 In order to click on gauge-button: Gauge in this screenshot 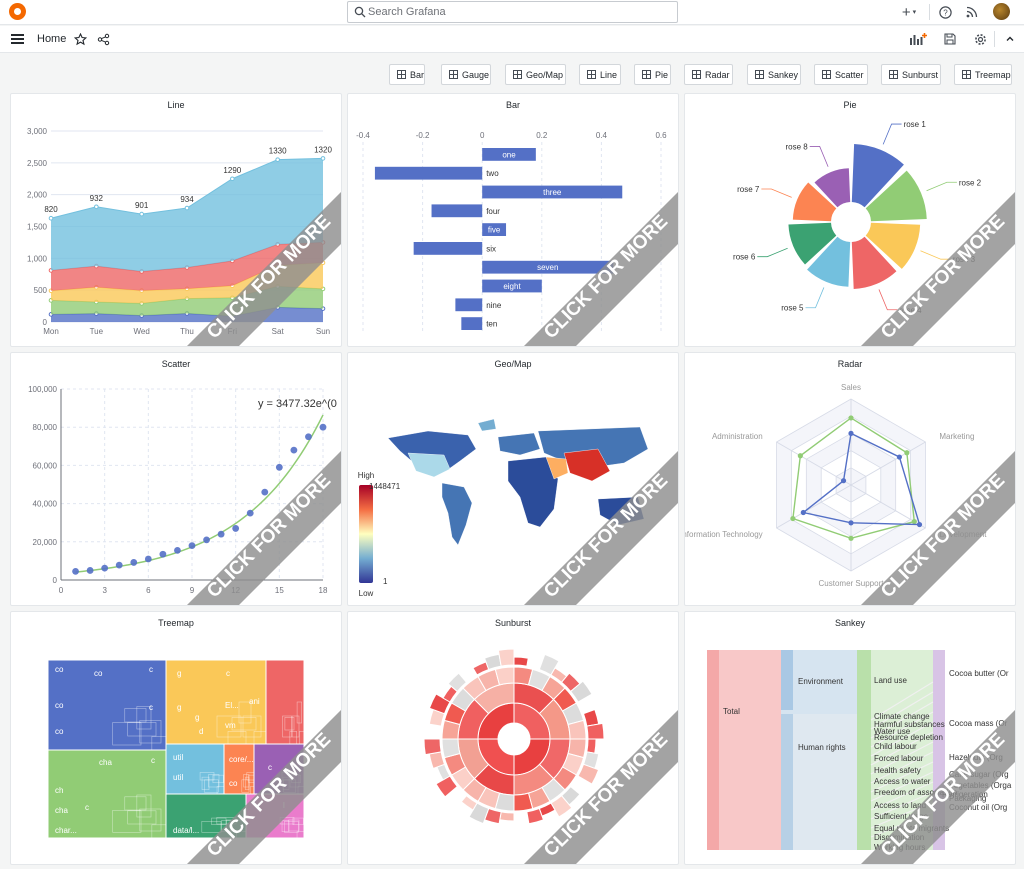, I will do `click(466, 74)`.